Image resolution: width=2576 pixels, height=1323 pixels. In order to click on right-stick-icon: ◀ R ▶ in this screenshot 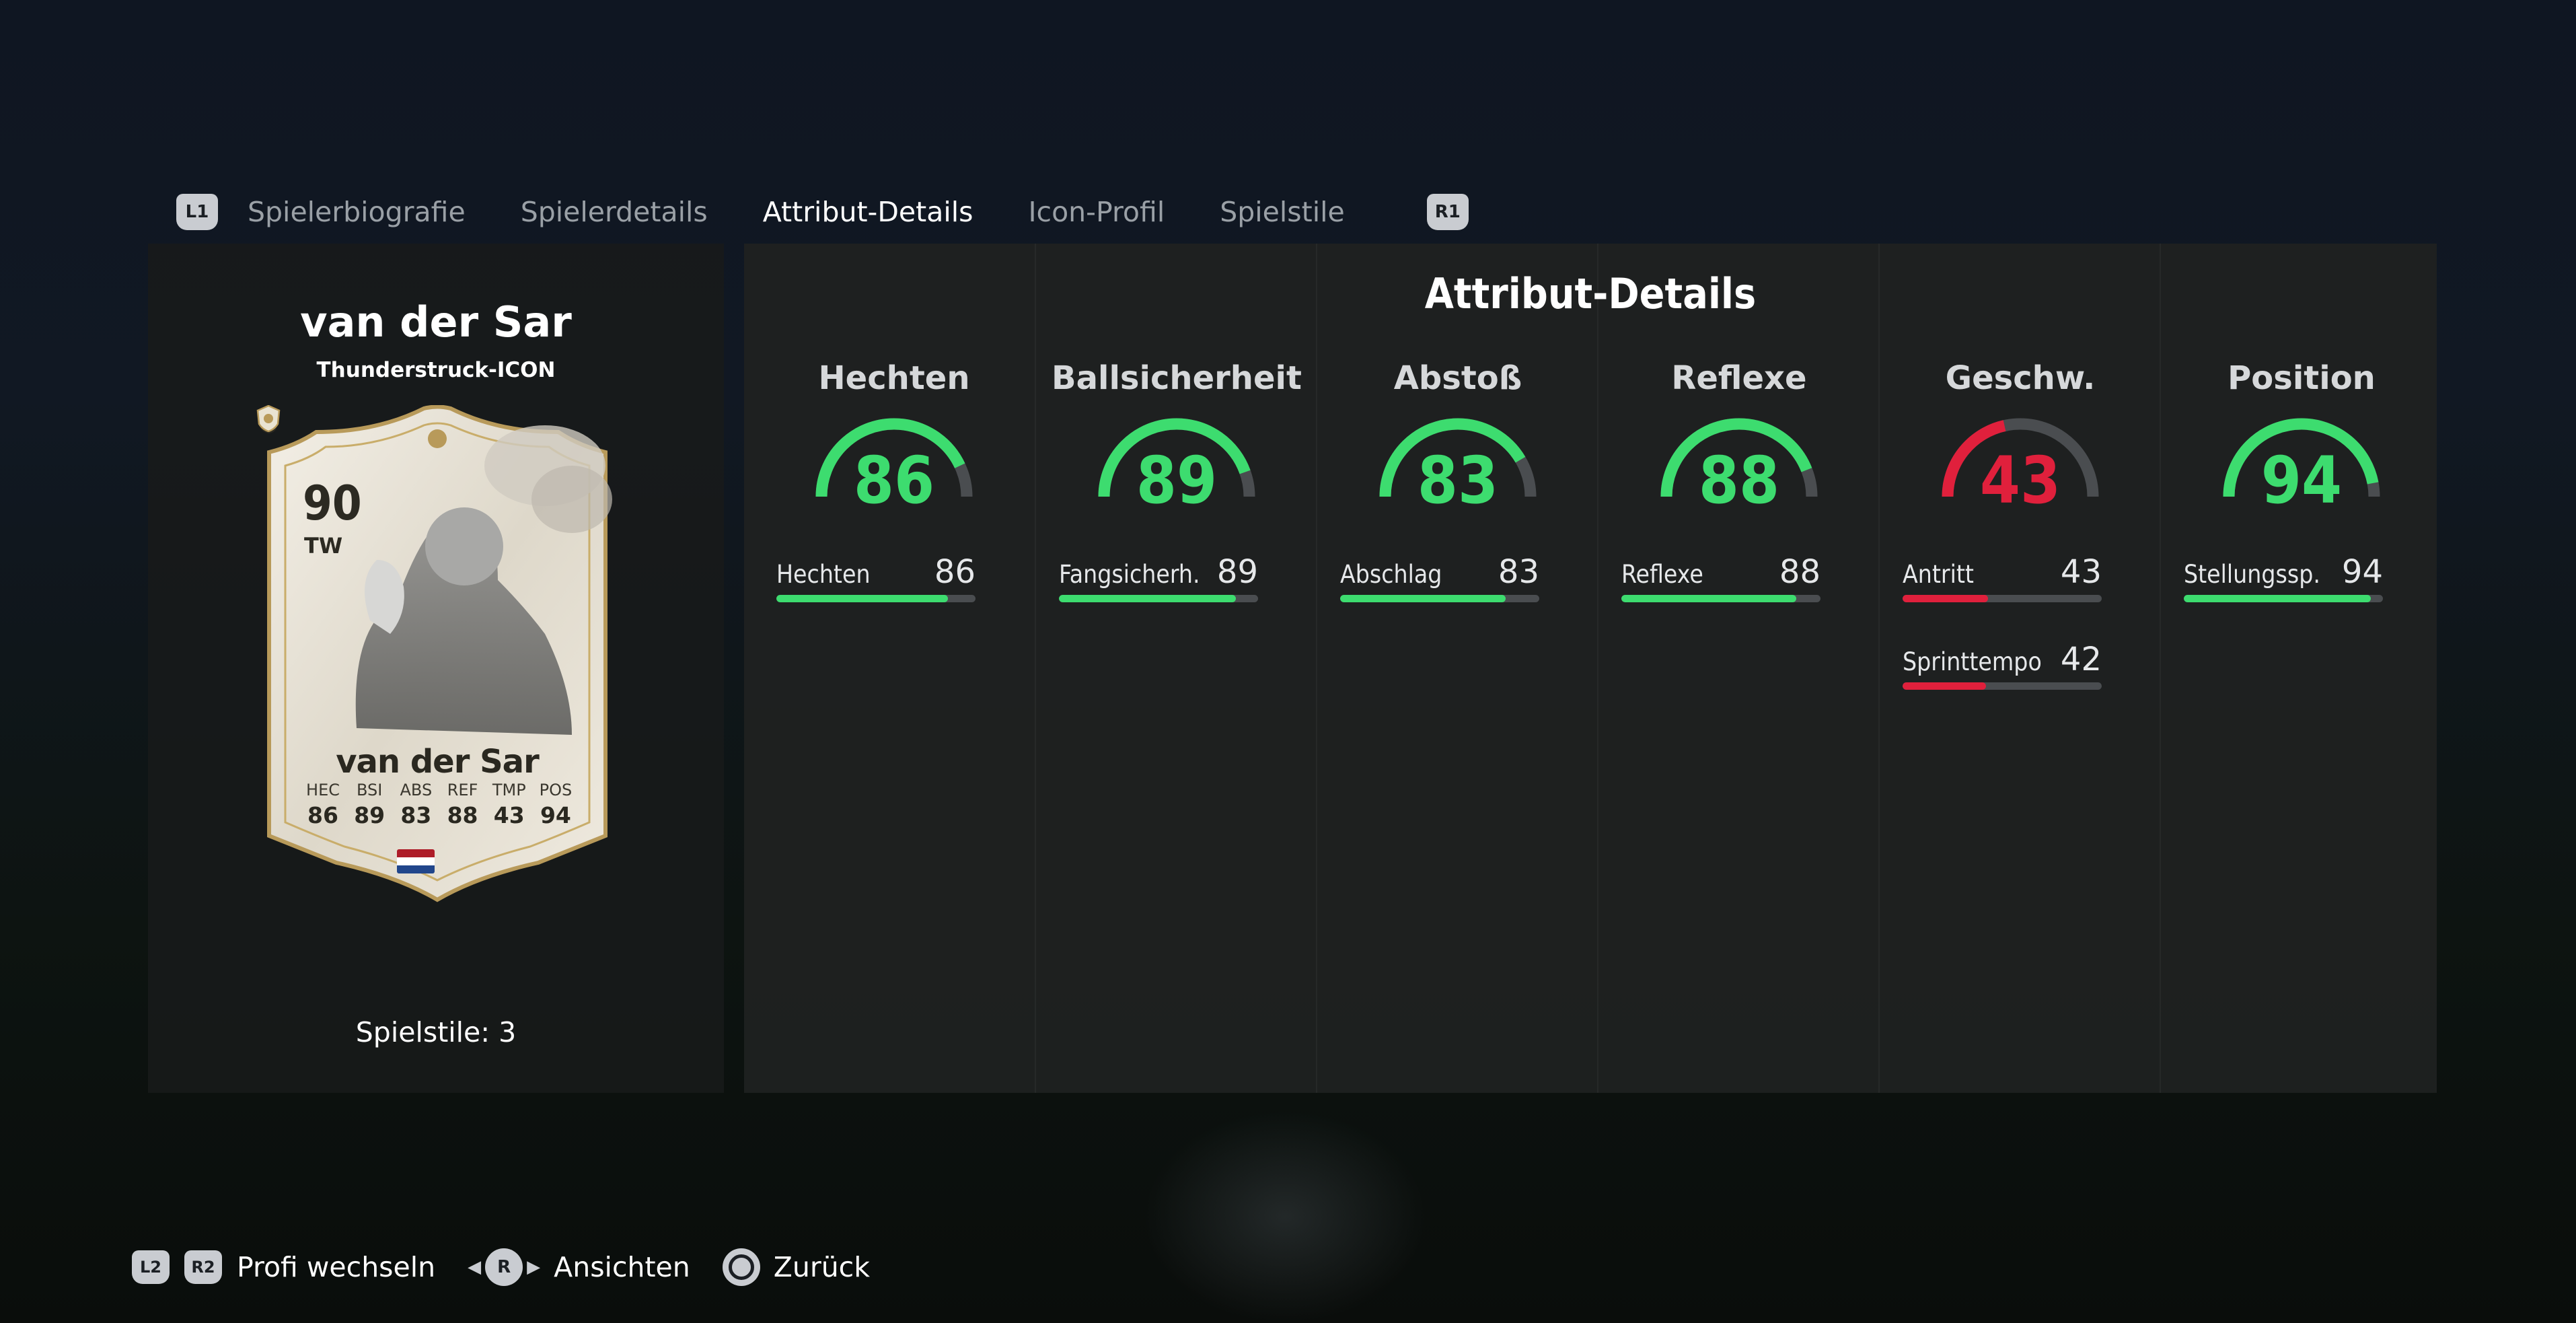, I will do `click(504, 1267)`.